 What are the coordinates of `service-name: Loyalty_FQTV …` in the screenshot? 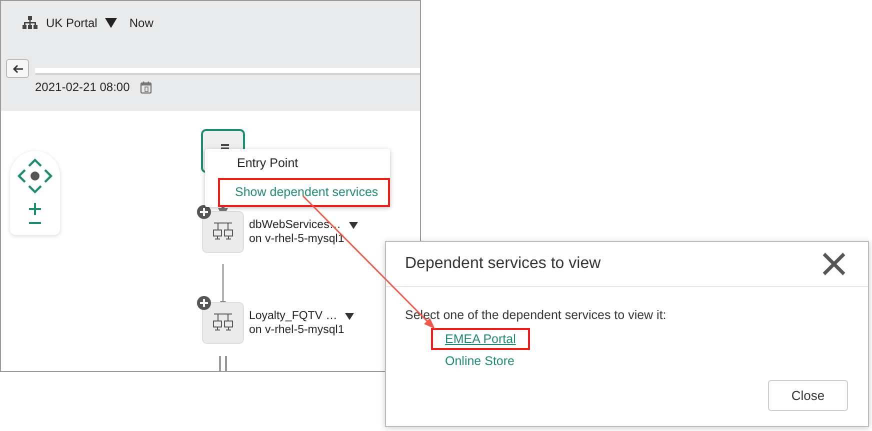 It's located at (293, 316).